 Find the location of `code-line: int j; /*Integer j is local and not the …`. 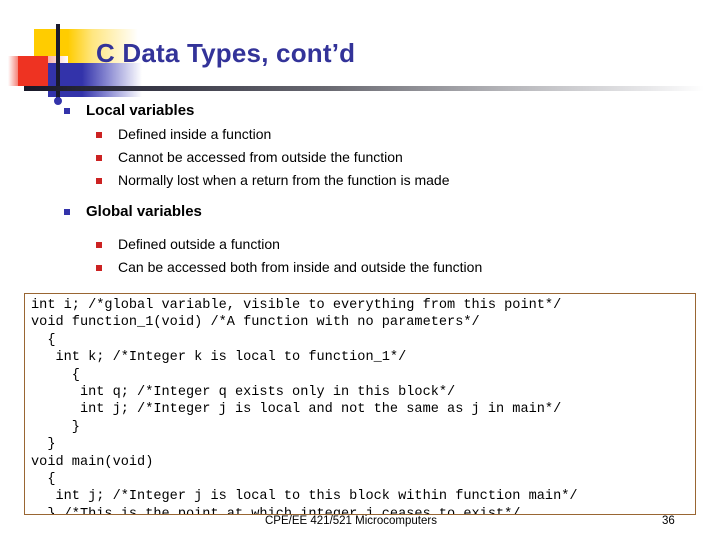

code-line: int j; /*Integer j is local and not the … is located at coordinates (296, 410).